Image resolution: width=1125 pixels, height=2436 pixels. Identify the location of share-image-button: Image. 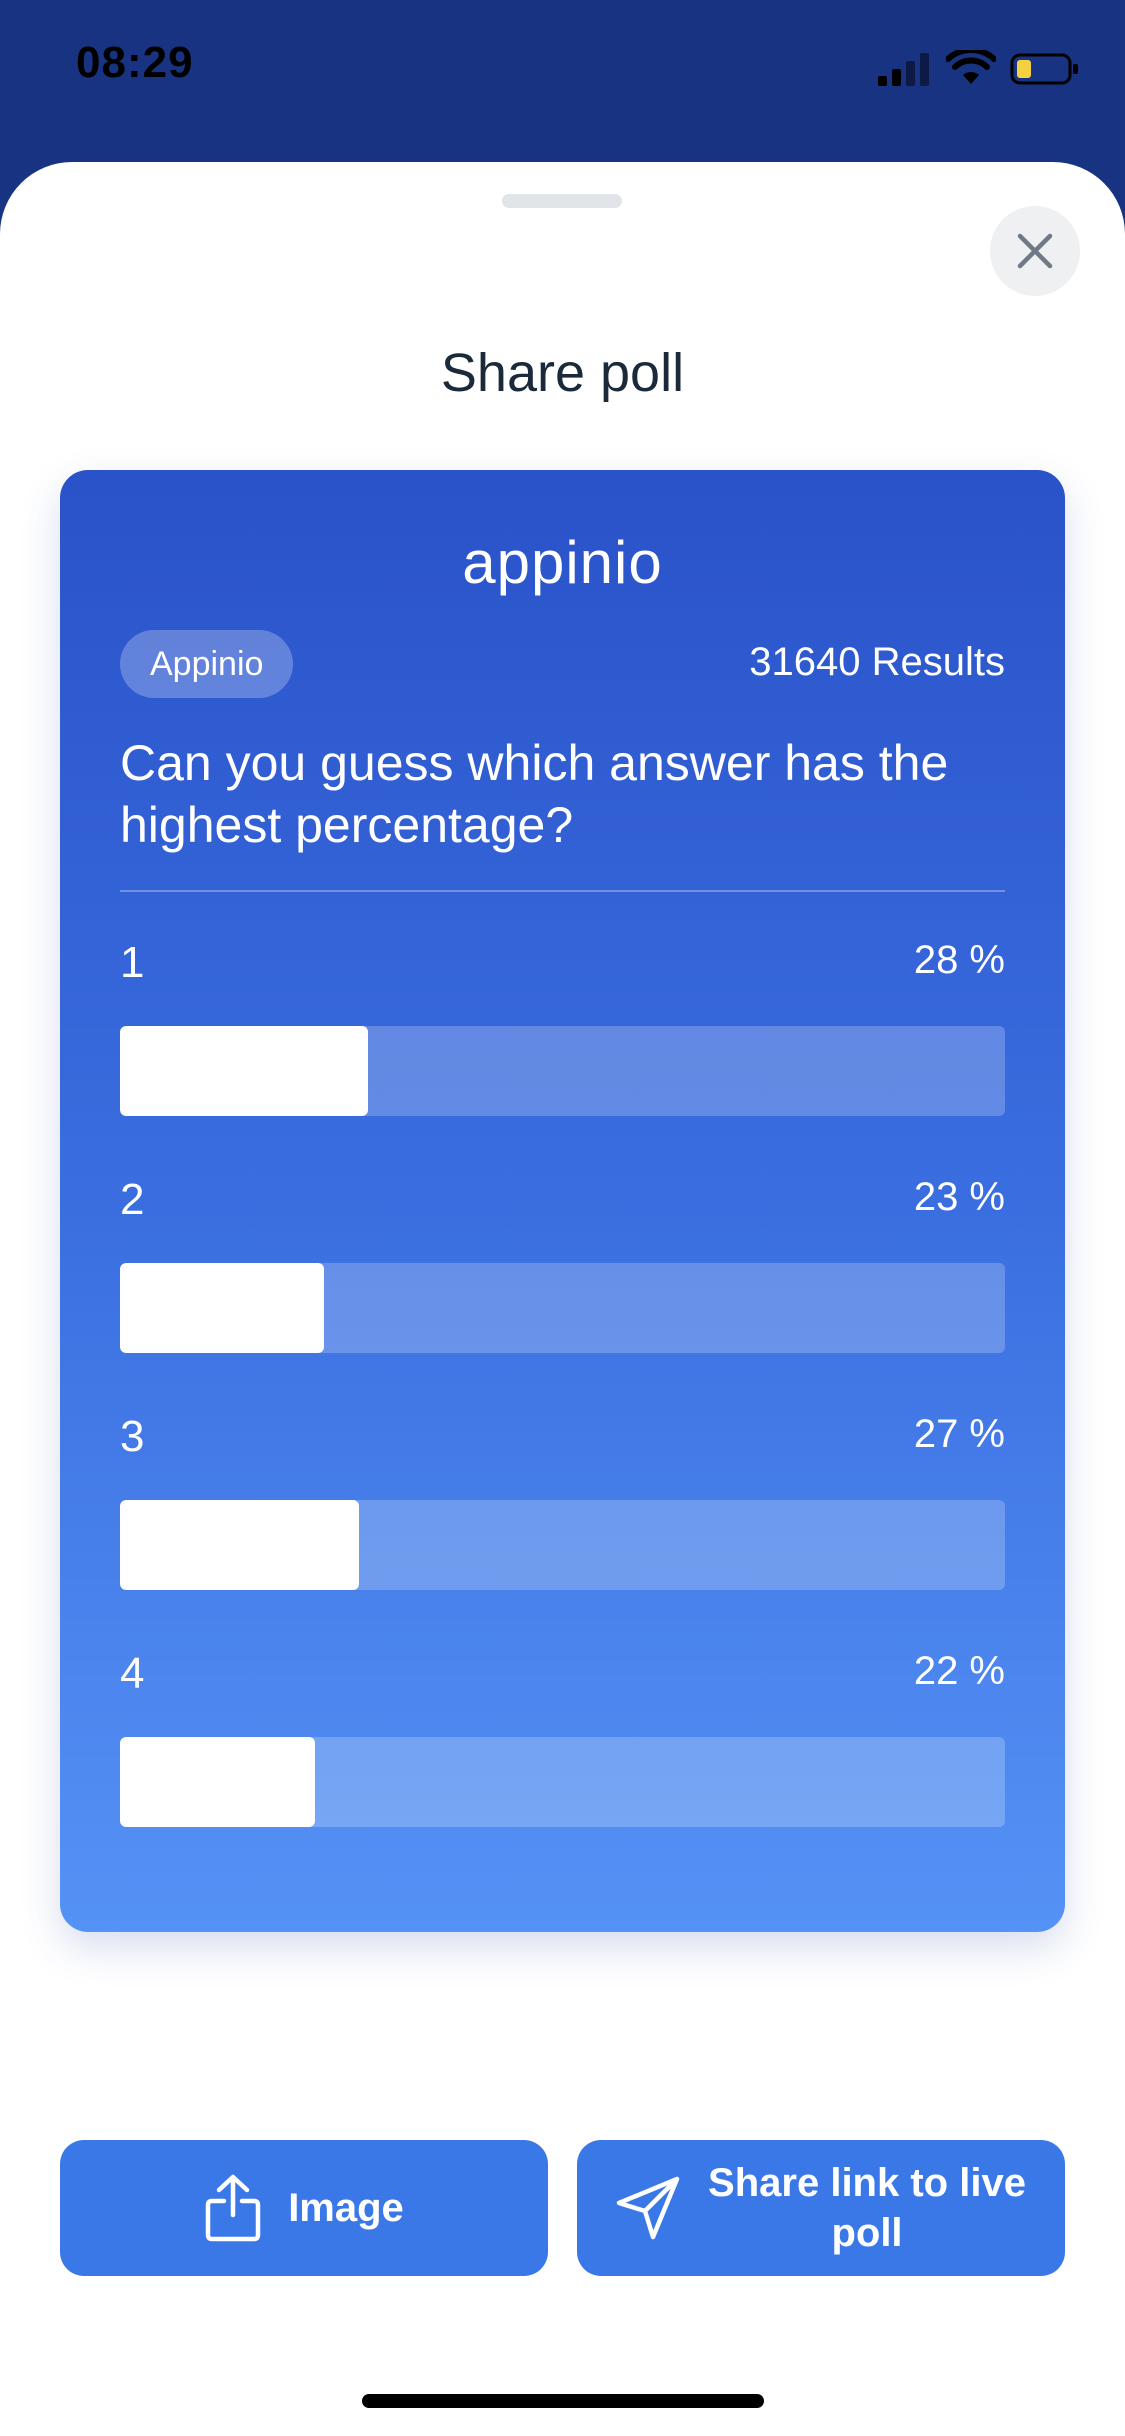
(304, 2208).